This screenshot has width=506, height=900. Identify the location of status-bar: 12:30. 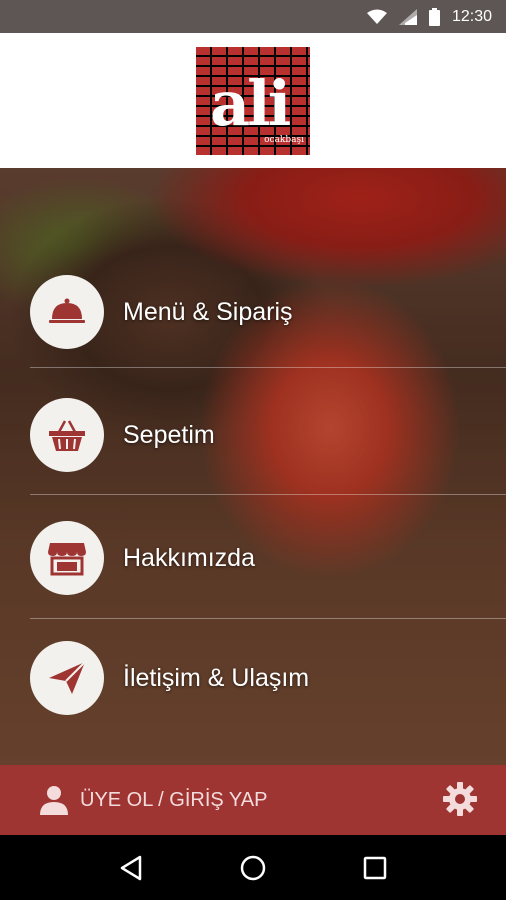
(253, 16).